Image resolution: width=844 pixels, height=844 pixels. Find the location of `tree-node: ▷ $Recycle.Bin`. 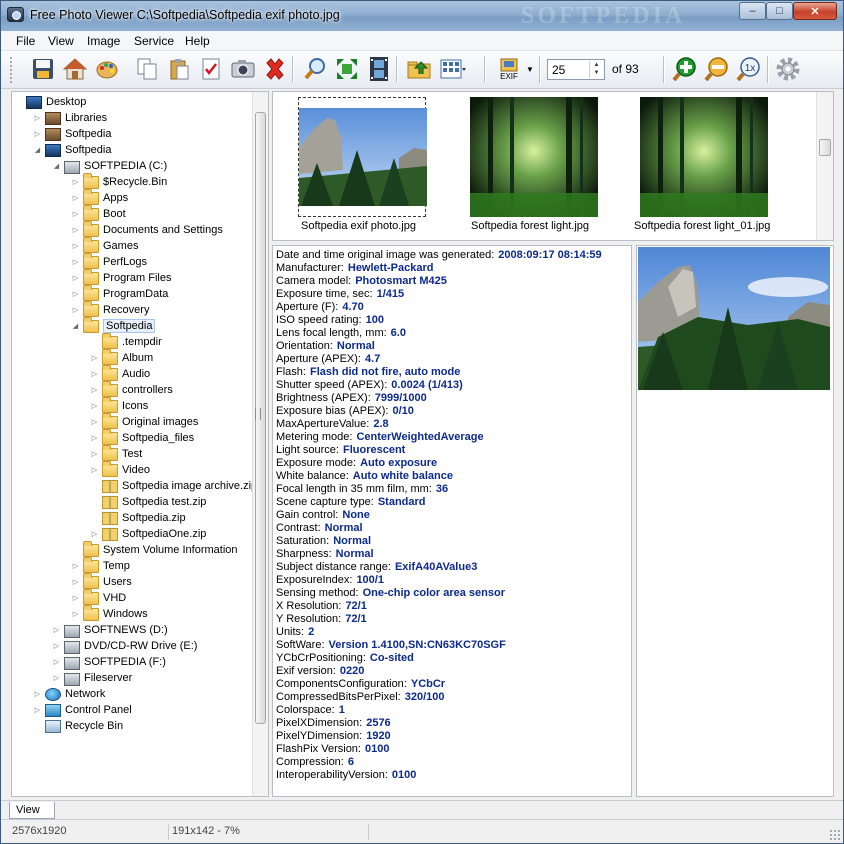

tree-node: ▷ $Recycle.Bin is located at coordinates (119, 181).